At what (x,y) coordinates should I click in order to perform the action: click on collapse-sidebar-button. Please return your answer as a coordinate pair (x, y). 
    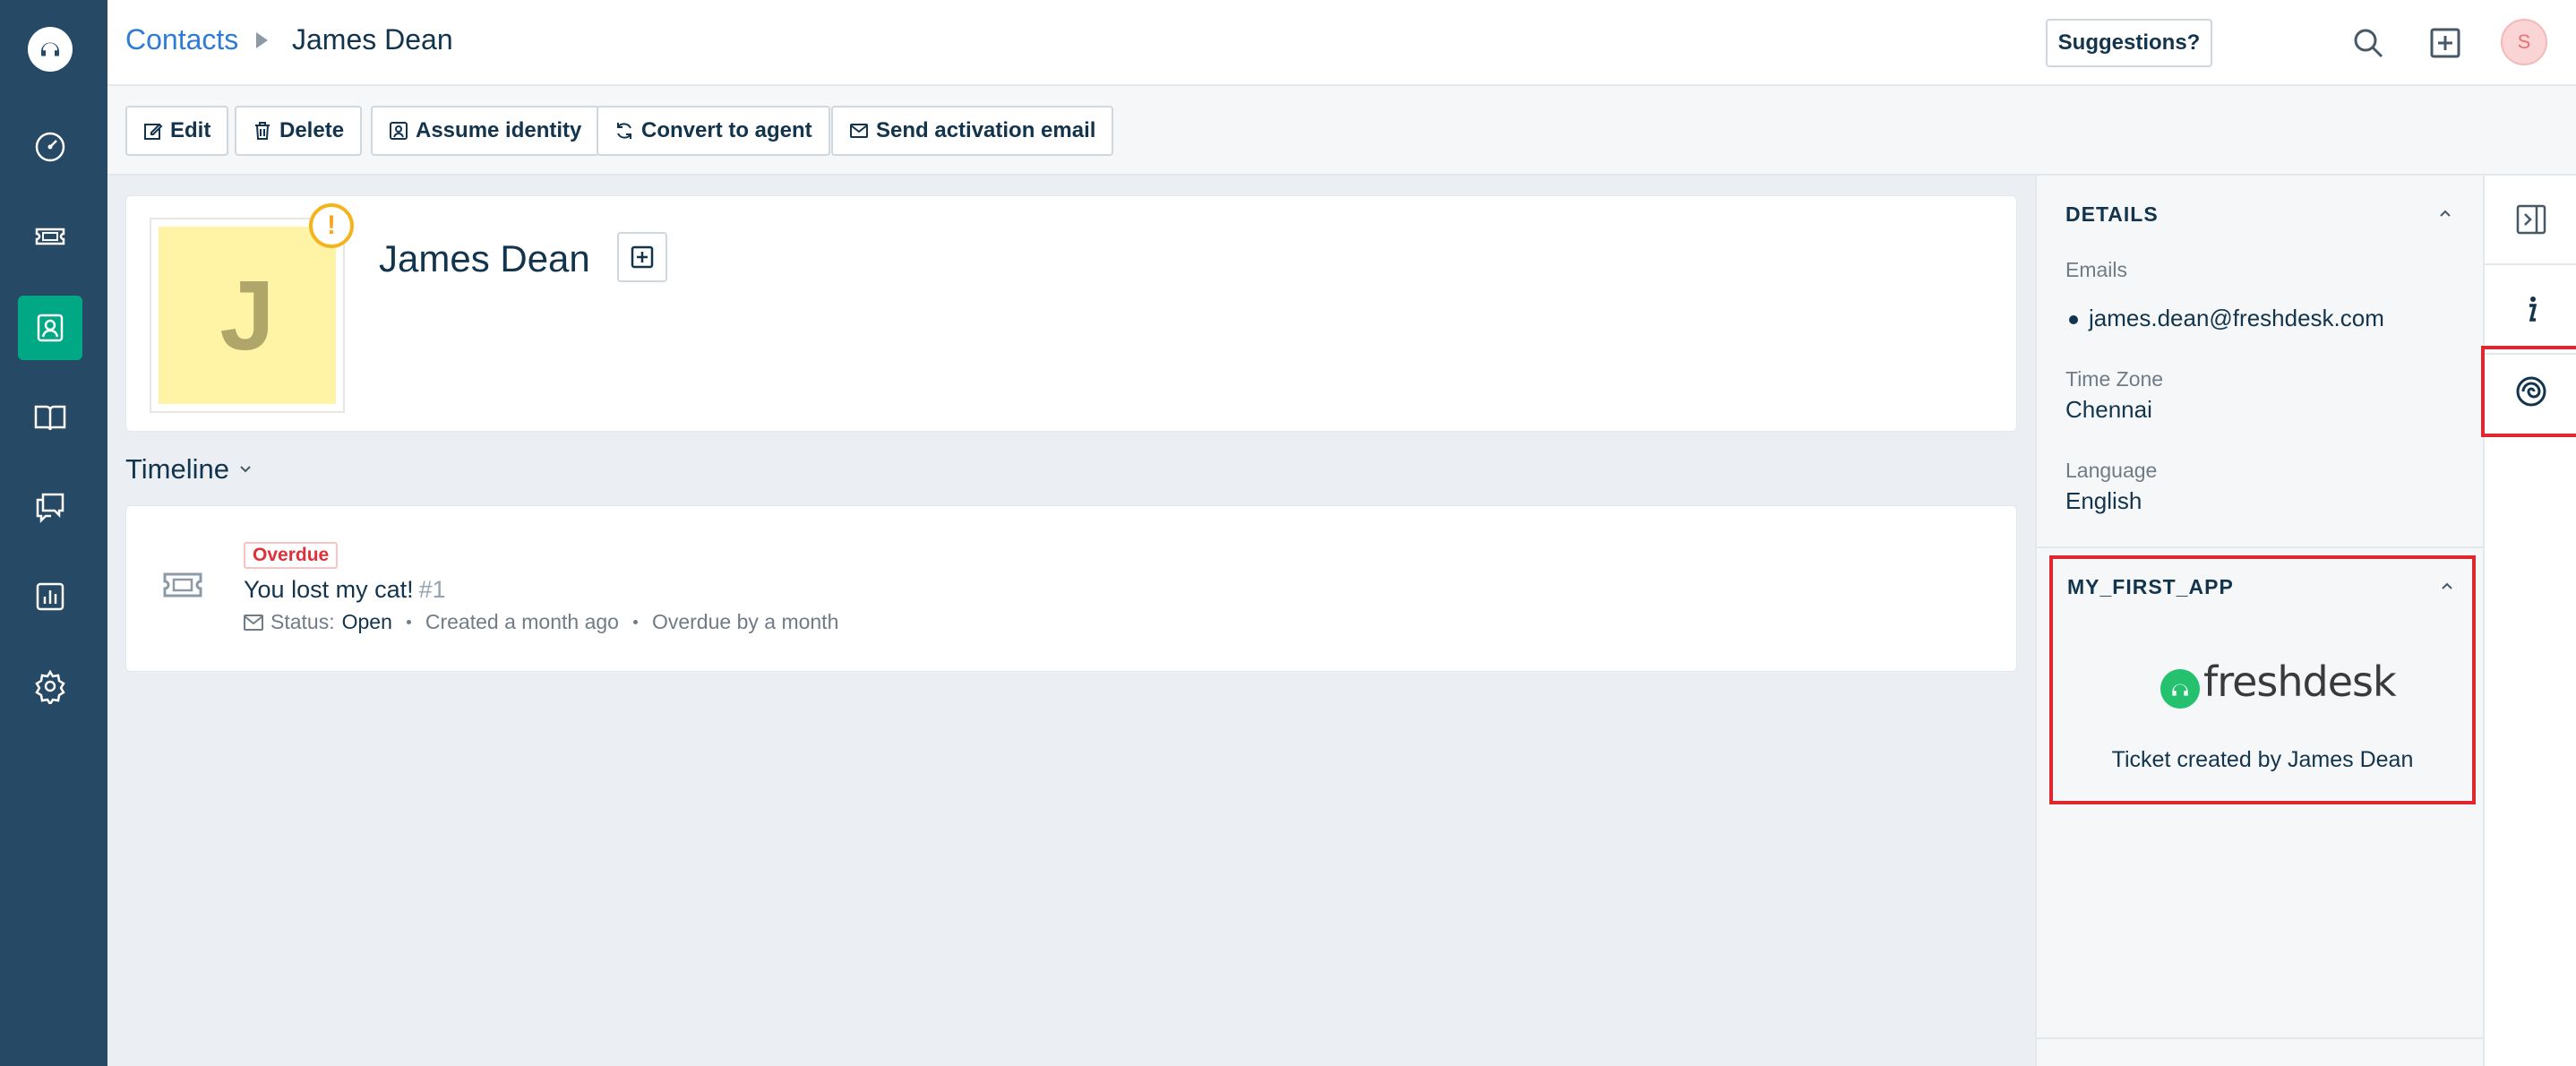
    Looking at the image, I should click on (2530, 220).